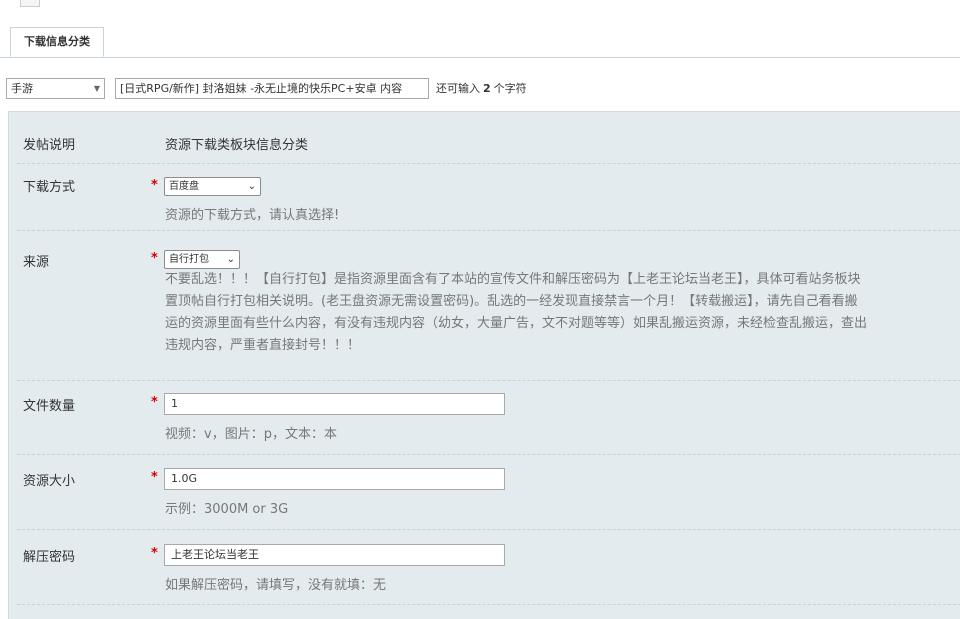 The height and width of the screenshot is (619, 960). What do you see at coordinates (272, 88) in the screenshot?
I see `title-input: [日式RPG/新作] 封洛姐妹 -永无止境的快乐PC+安卓 内容` at bounding box center [272, 88].